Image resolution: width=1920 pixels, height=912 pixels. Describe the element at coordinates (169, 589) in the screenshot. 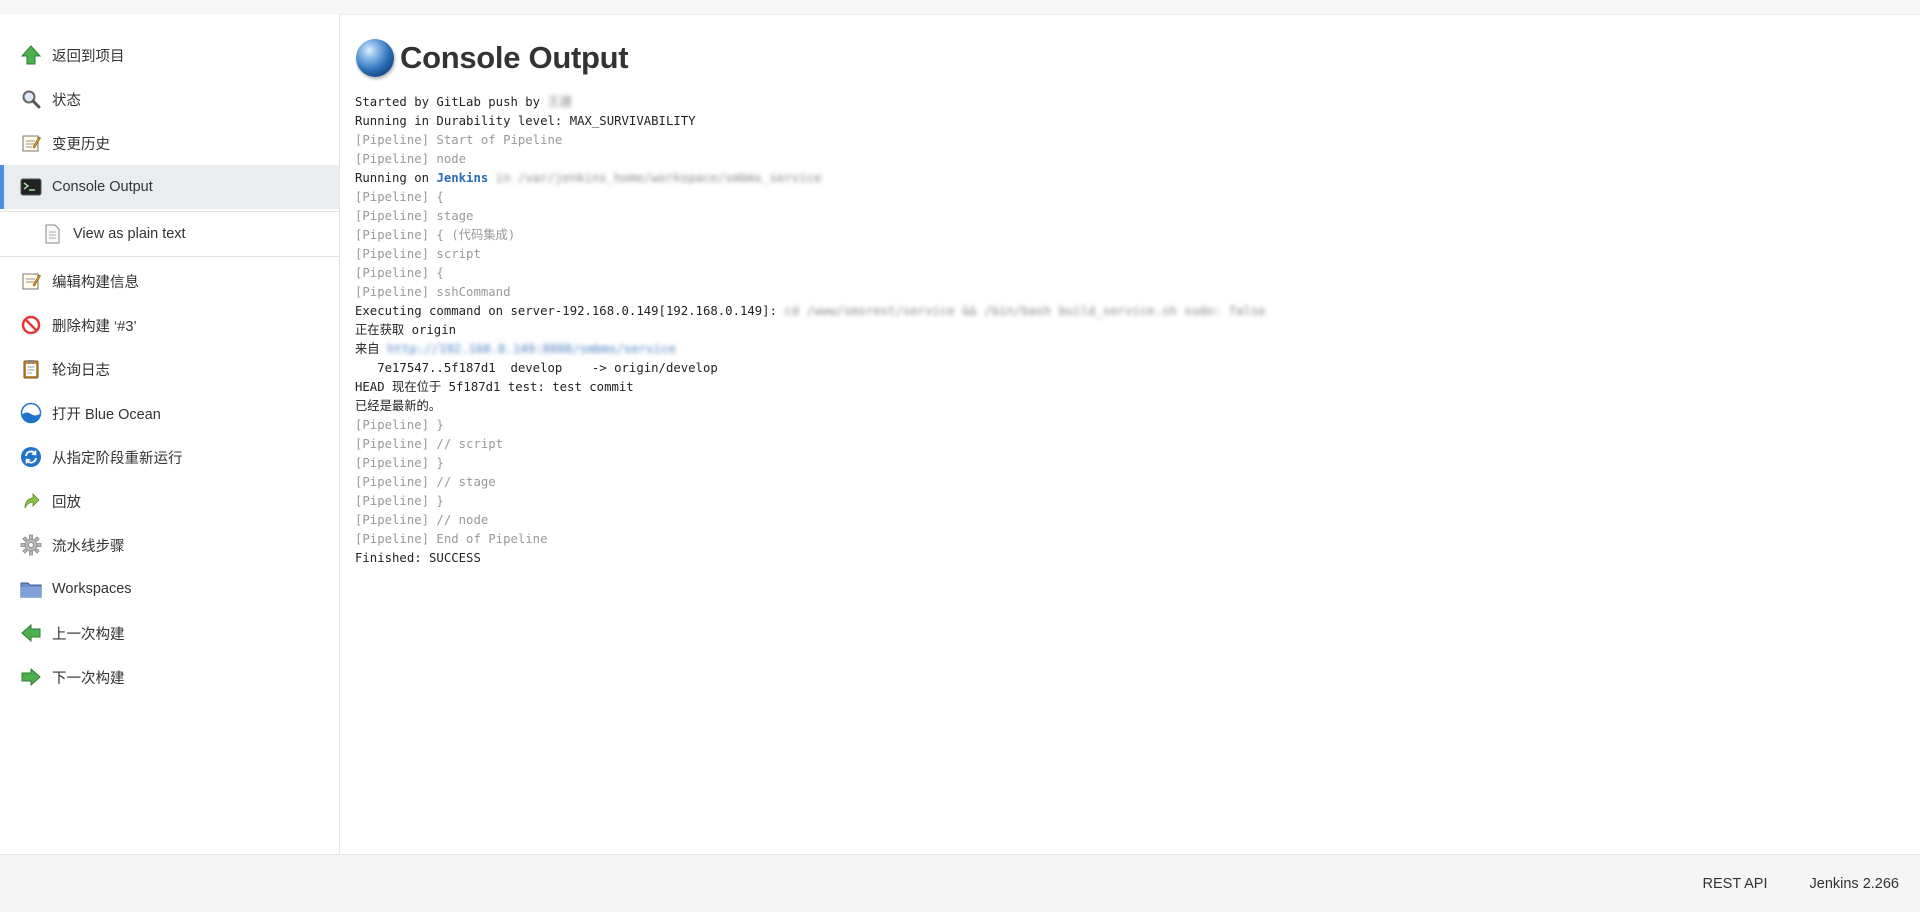

I see `sidebar-item-workspaces: Workspaces` at that location.